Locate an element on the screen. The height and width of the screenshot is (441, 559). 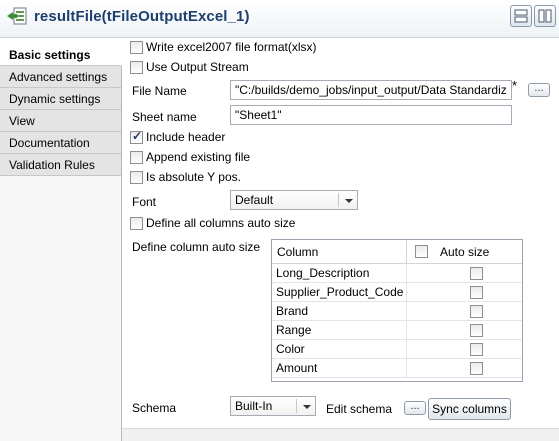
include-header-label: Include header is located at coordinates (186, 137).